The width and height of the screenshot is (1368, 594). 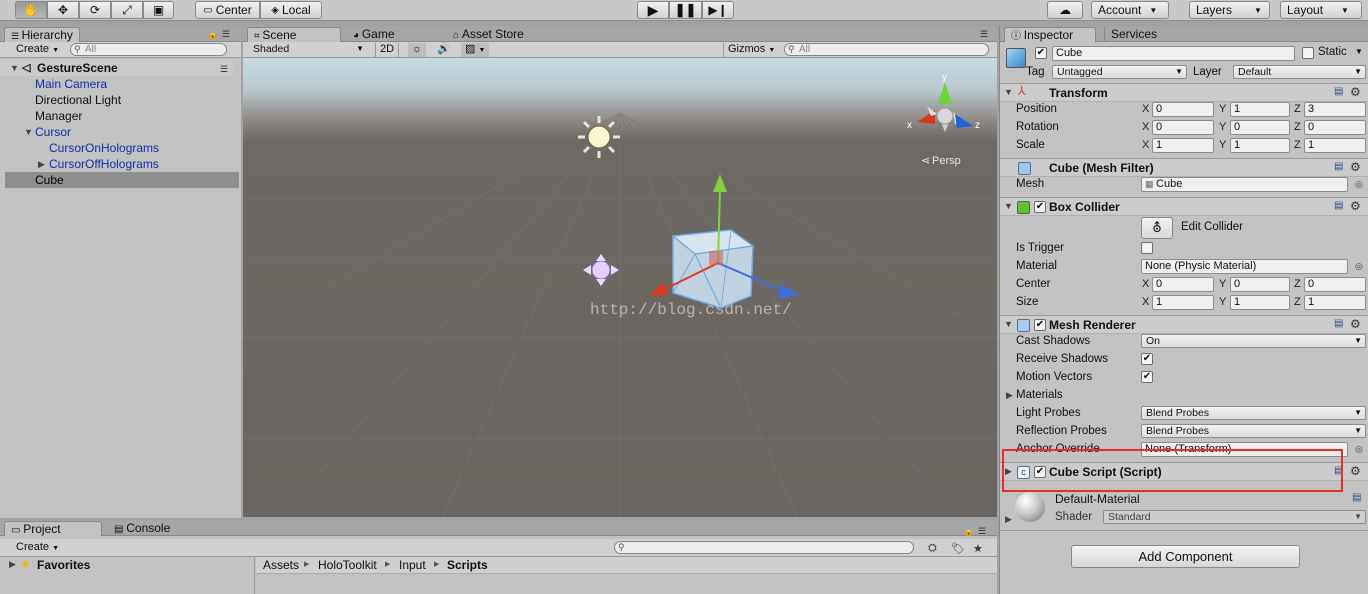 What do you see at coordinates (1183, 284) in the screenshot?
I see `center-x-field: 0` at bounding box center [1183, 284].